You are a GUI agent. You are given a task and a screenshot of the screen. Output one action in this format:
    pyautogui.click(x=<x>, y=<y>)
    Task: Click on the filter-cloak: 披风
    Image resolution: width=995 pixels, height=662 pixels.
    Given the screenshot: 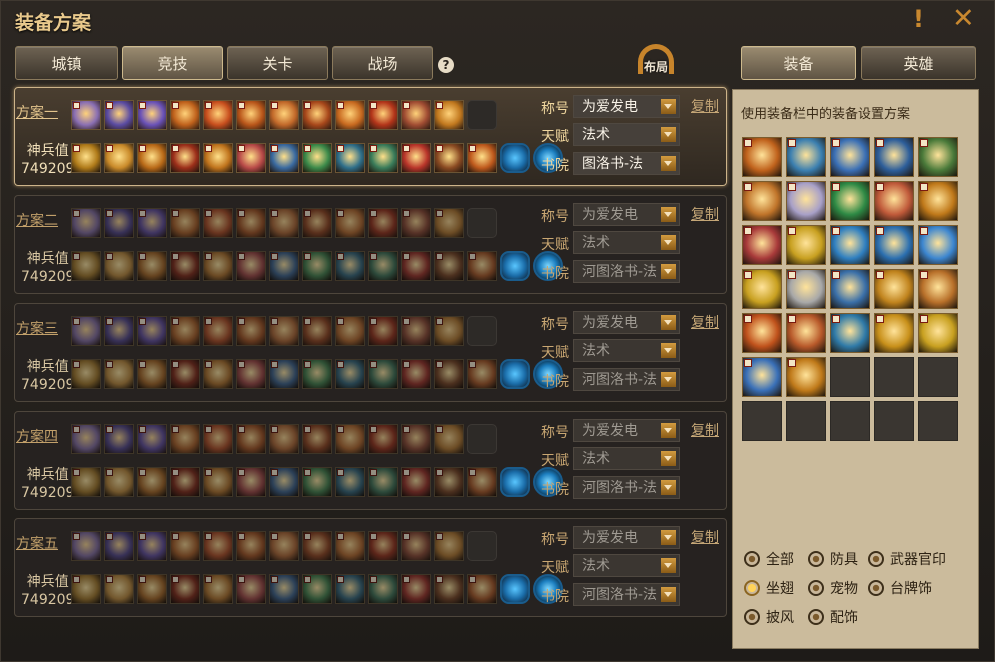 What is the action you would take?
    pyautogui.click(x=769, y=617)
    